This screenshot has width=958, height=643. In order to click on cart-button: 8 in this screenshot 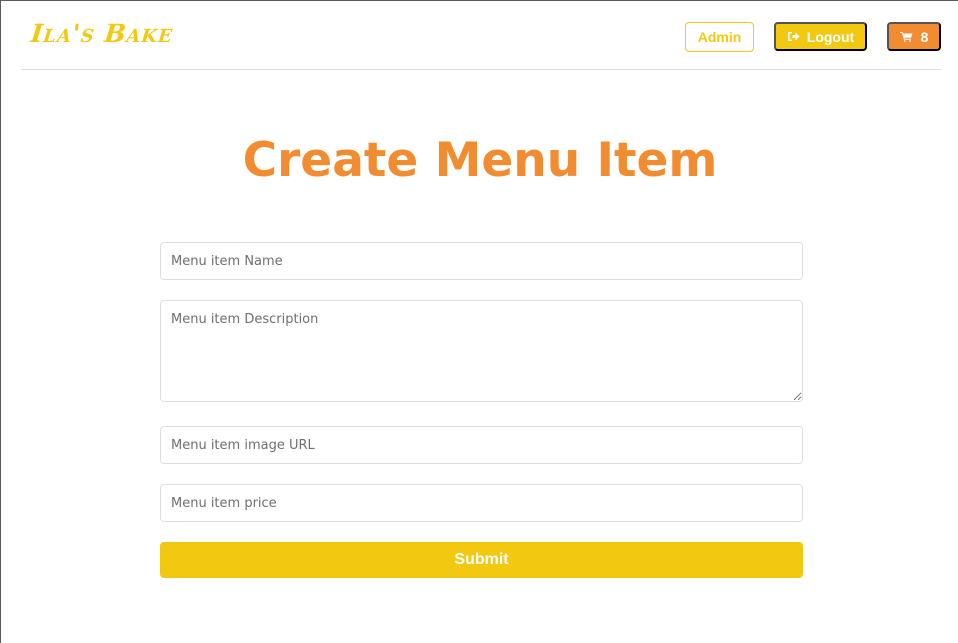, I will do `click(914, 36)`.